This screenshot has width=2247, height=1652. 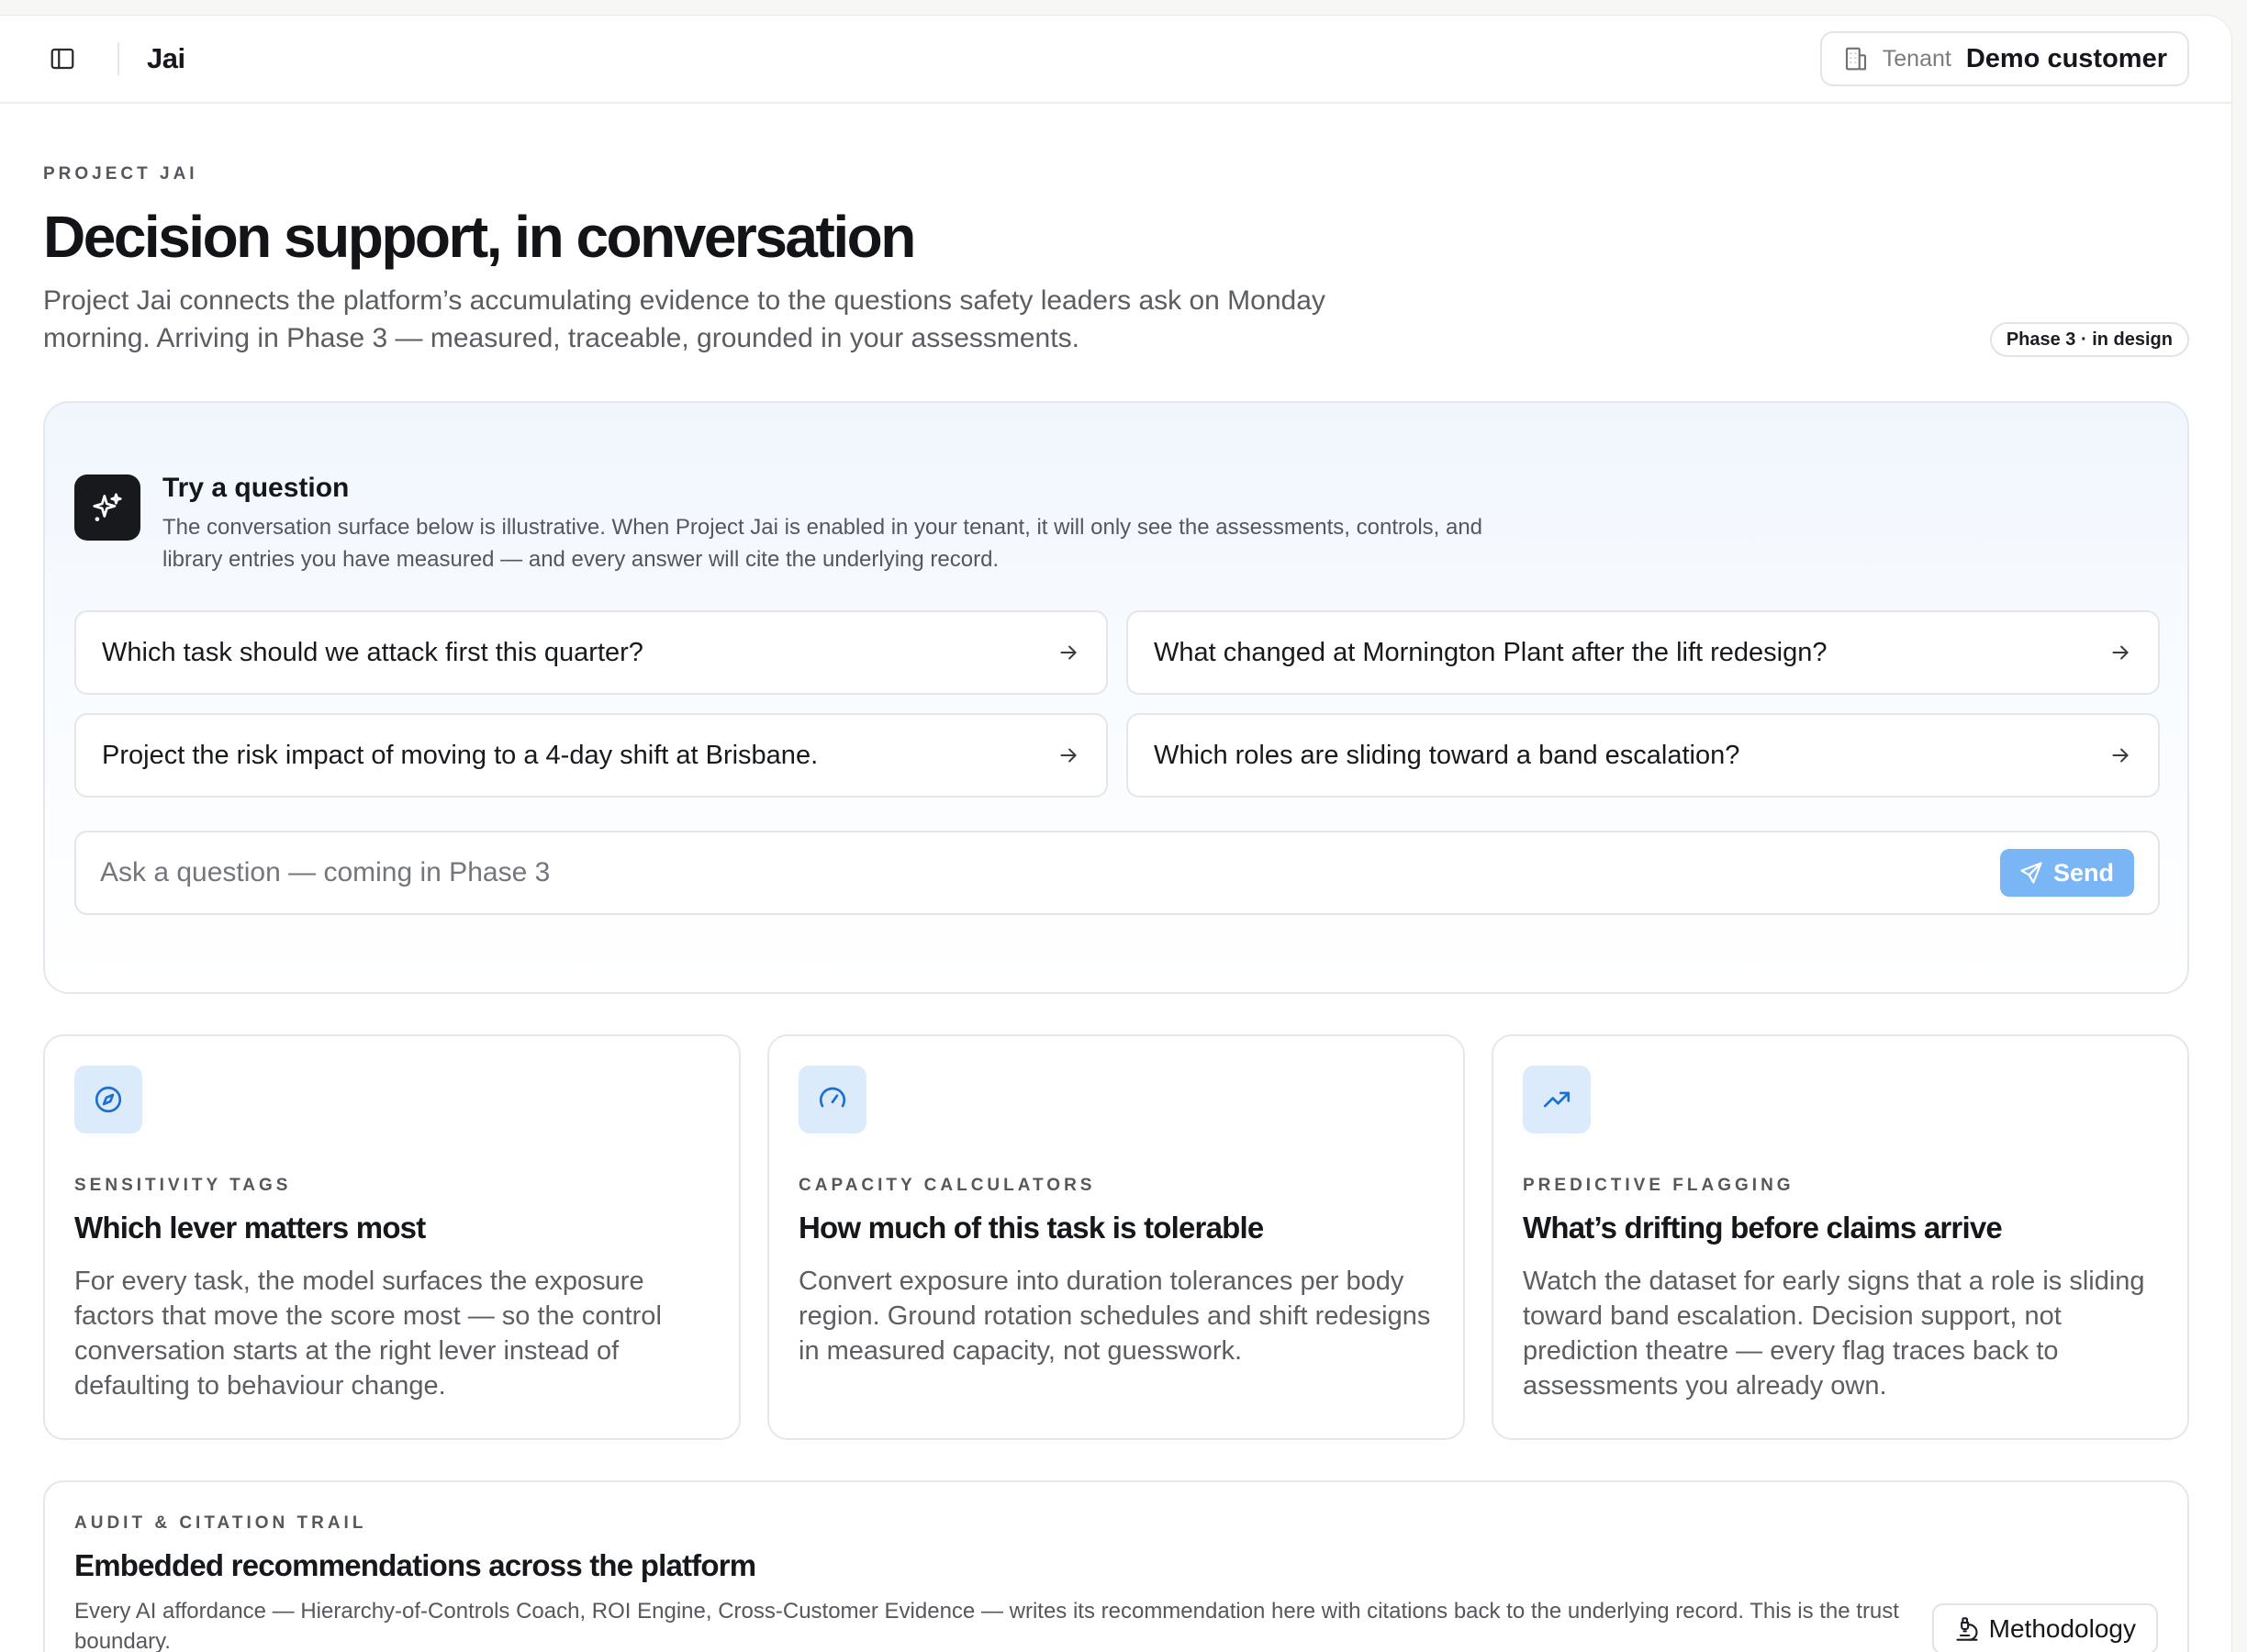 I want to click on feature-eyebrow: SENSITIVITY TAGS, so click(x=183, y=1185).